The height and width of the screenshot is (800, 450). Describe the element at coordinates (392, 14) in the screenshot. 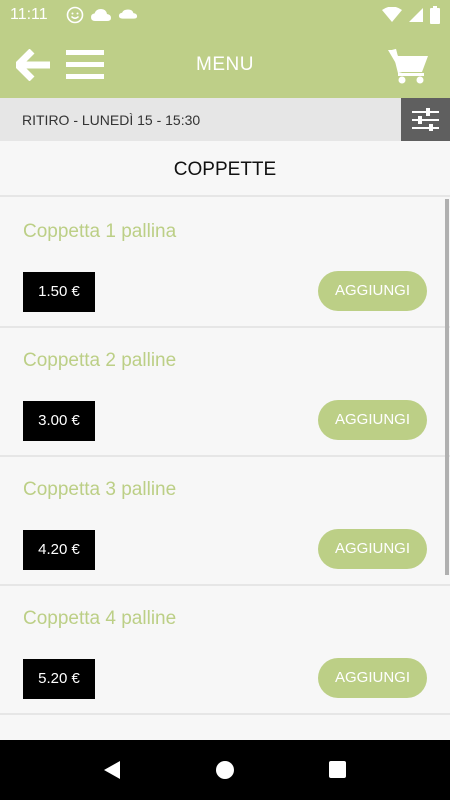

I see `wifi-icon` at that location.